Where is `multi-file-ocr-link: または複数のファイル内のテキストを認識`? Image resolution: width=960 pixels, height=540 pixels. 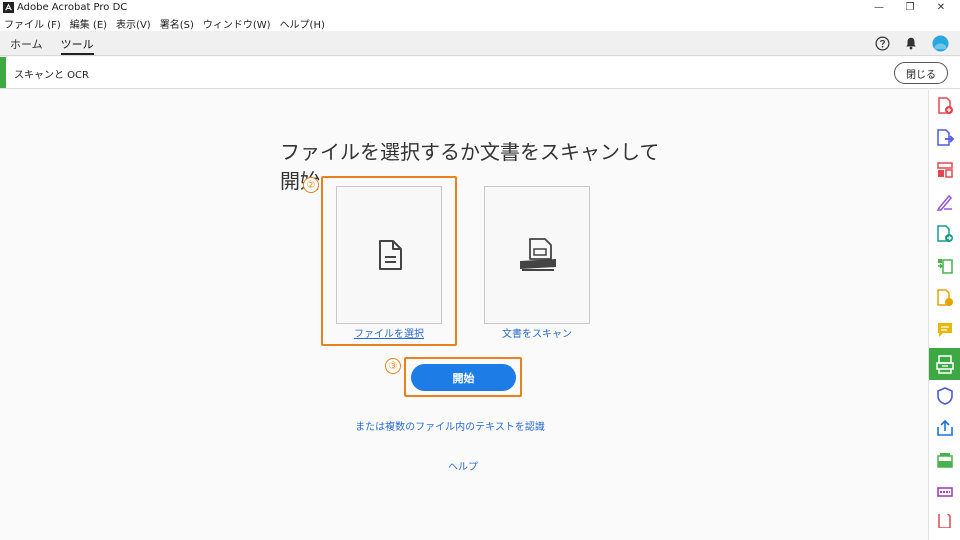
multi-file-ocr-link: または複数のファイル内のテキストを認識 is located at coordinates (450, 425).